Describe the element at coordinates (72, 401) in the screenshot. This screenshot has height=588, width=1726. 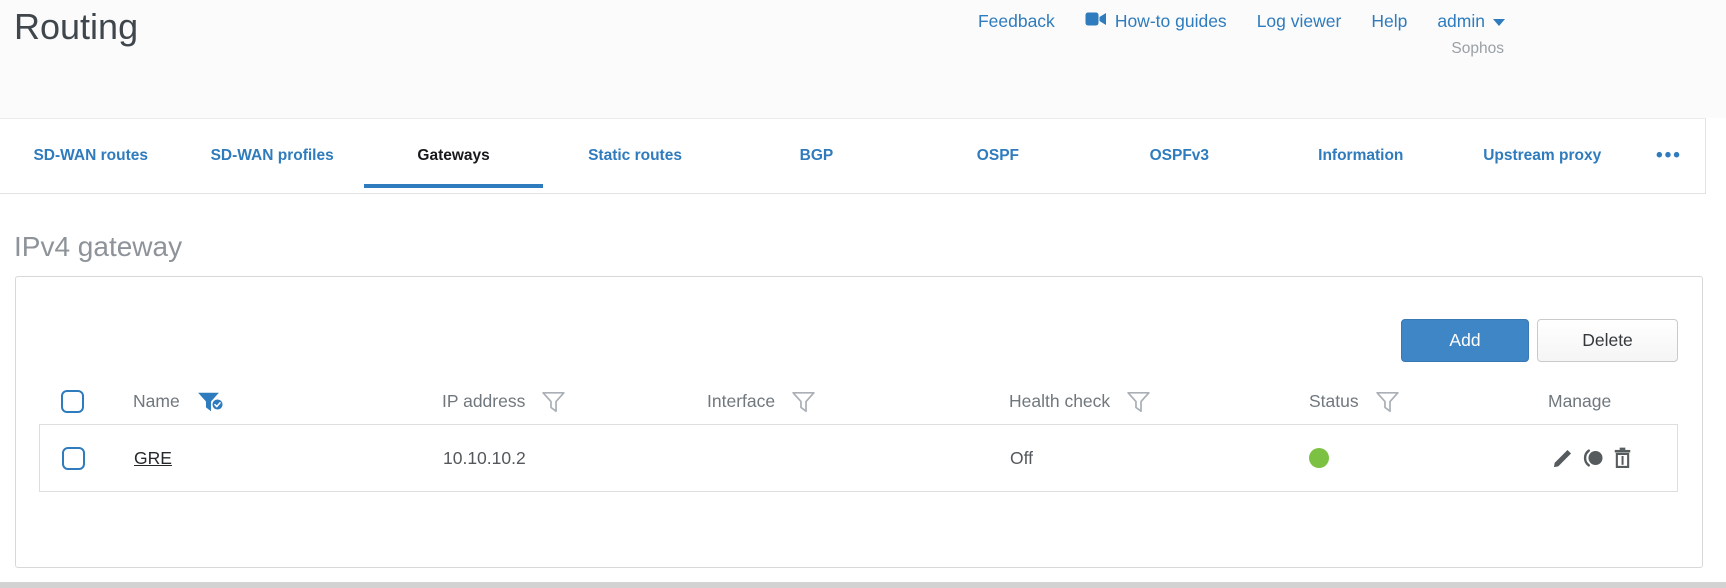
I see `select-all-checkbox` at that location.